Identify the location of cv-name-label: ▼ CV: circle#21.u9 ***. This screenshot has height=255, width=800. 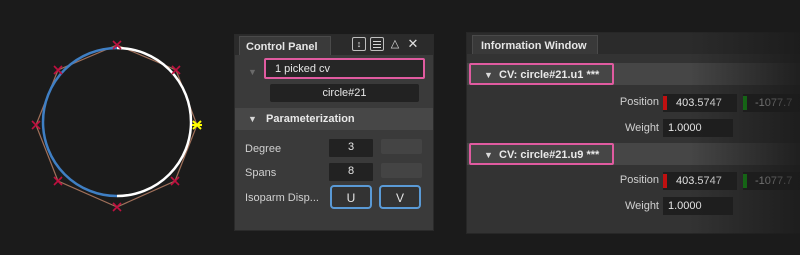
(541, 154).